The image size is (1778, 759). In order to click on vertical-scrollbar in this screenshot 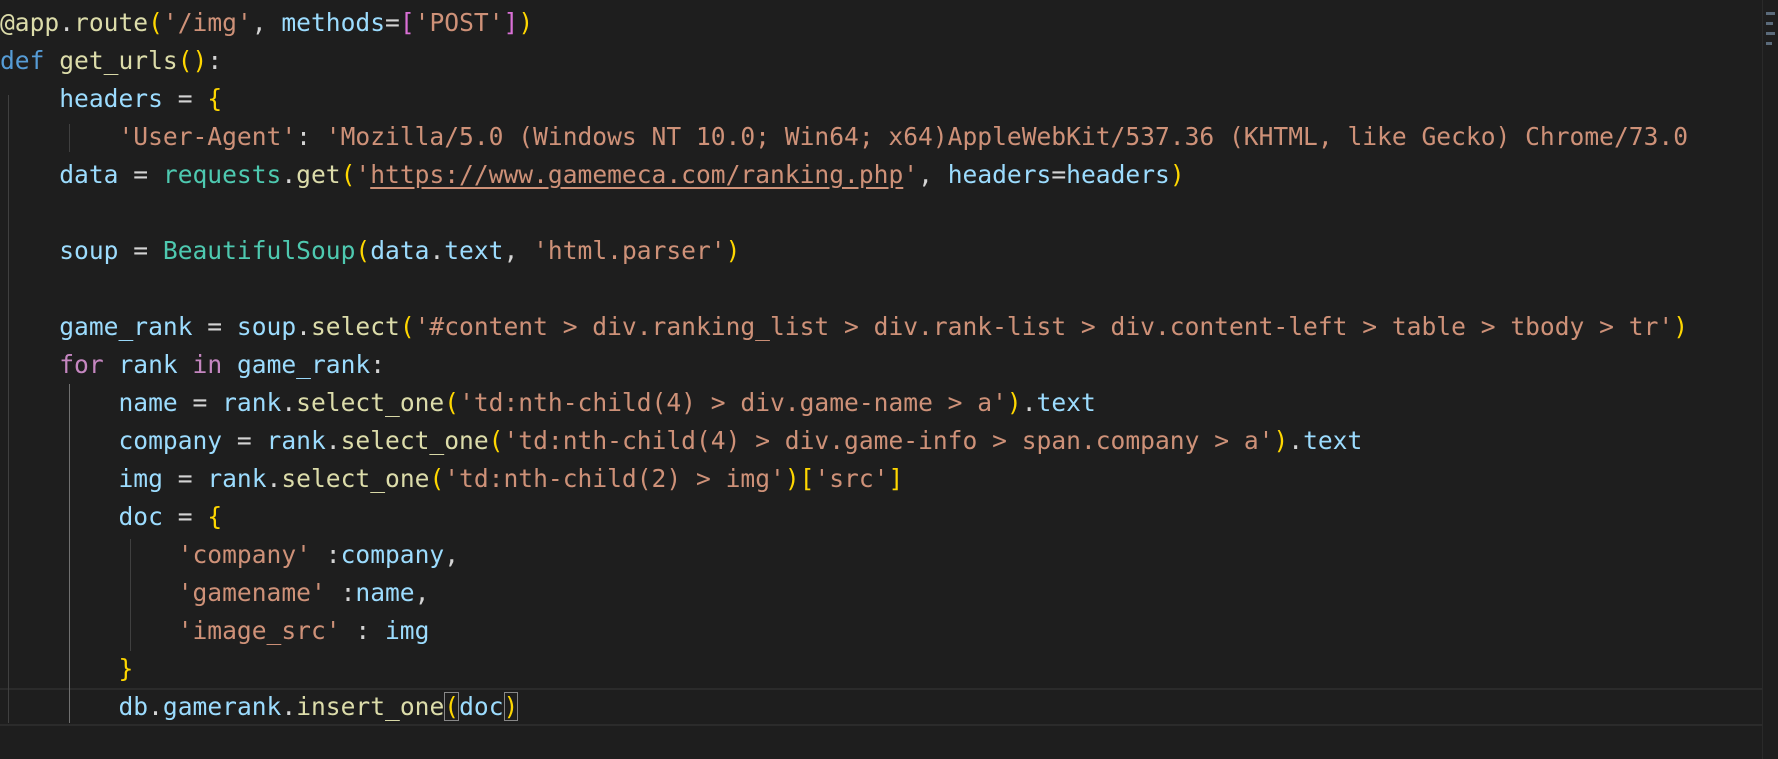, I will do `click(1770, 379)`.